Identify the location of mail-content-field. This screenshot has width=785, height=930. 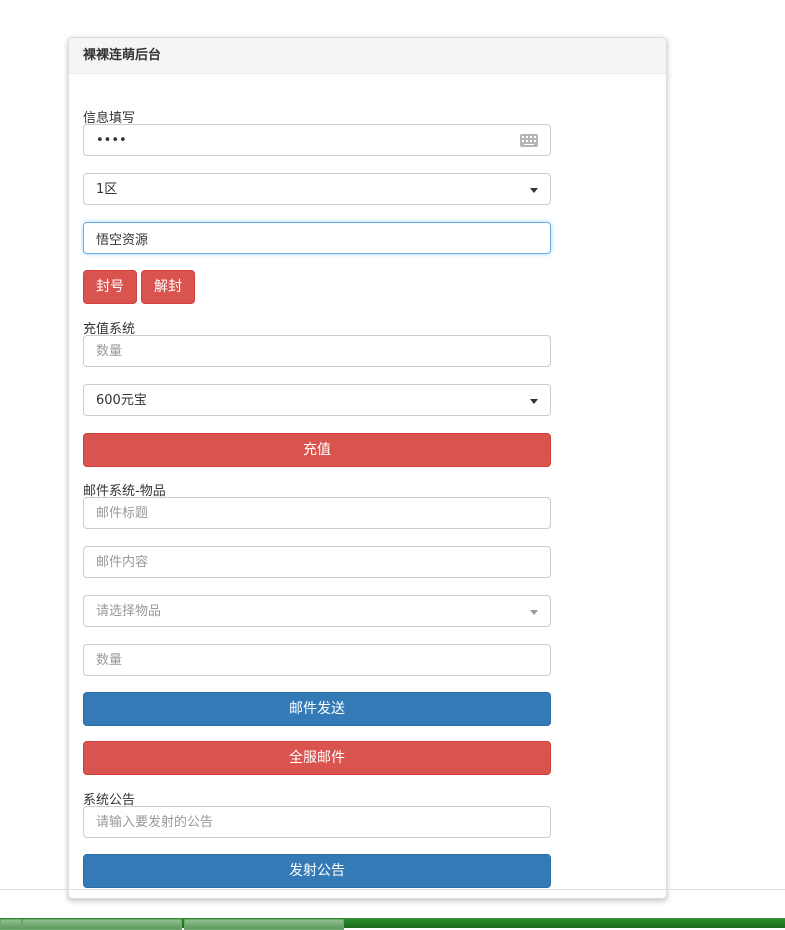
(317, 562).